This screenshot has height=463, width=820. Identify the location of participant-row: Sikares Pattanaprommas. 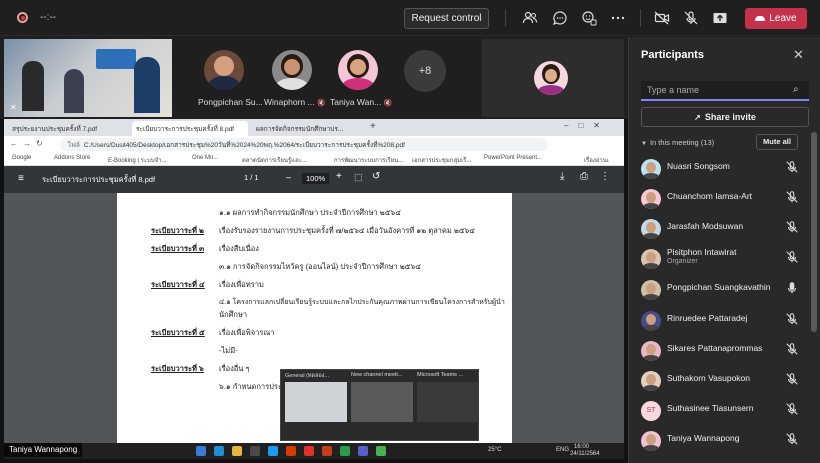
(719, 350).